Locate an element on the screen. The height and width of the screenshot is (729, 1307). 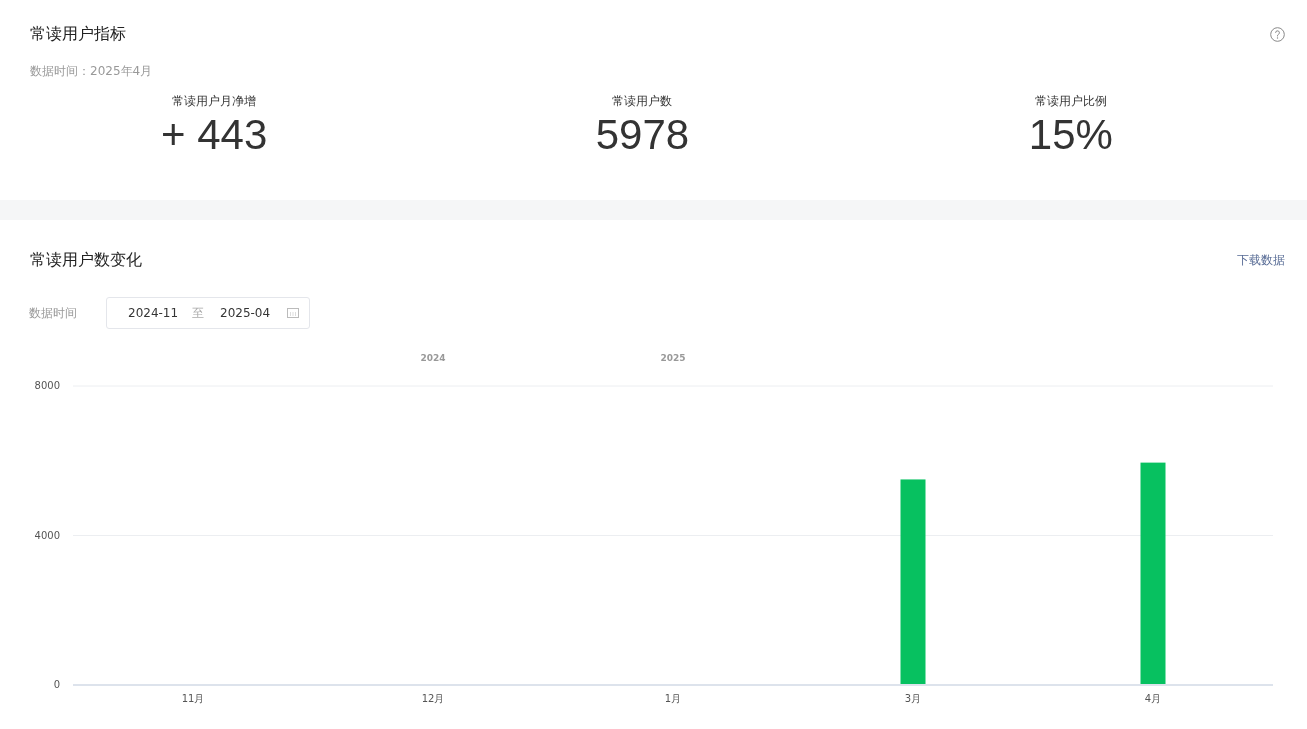
y-axis-label: 0 is located at coordinates (56, 684).